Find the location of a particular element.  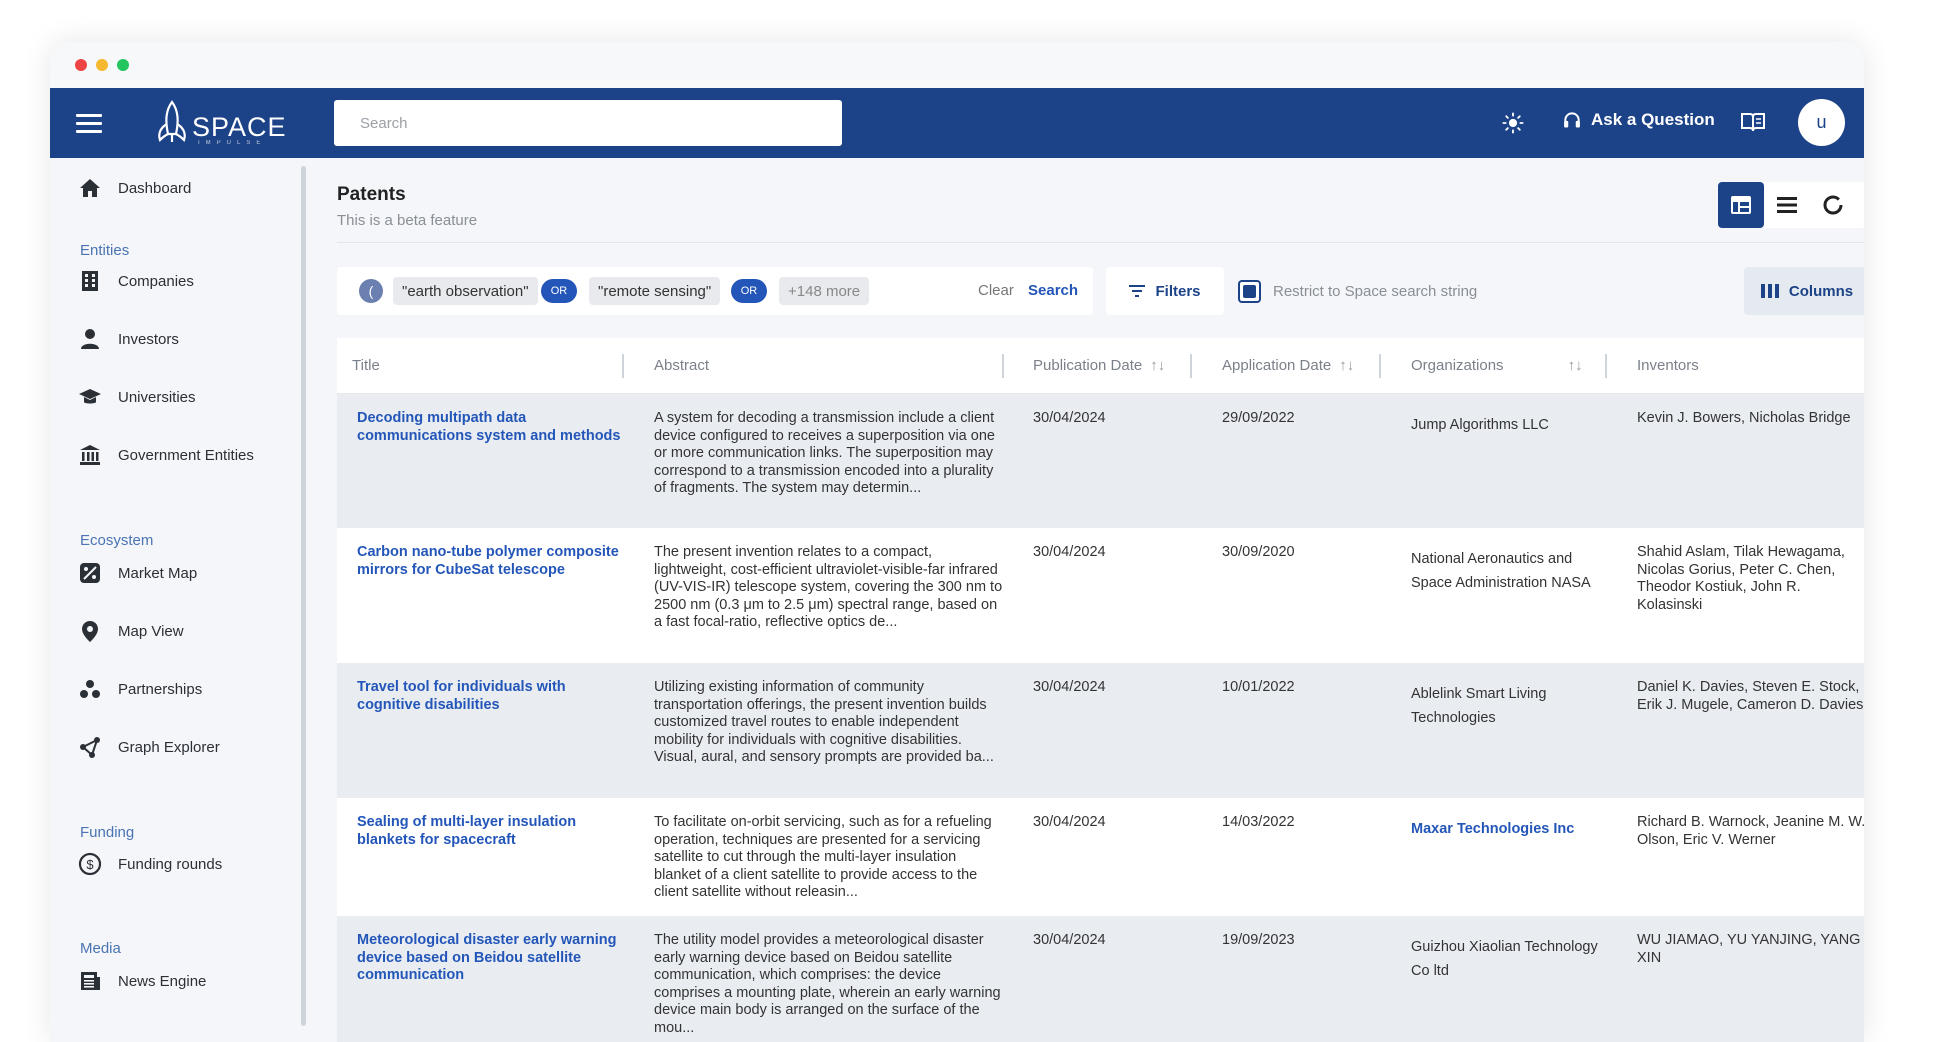

person-icon is located at coordinates (90, 339).